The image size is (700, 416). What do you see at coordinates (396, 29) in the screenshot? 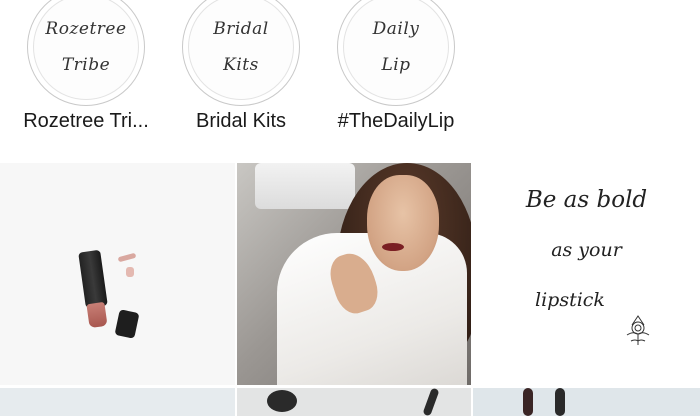
I see `cover-text-line: Daily` at bounding box center [396, 29].